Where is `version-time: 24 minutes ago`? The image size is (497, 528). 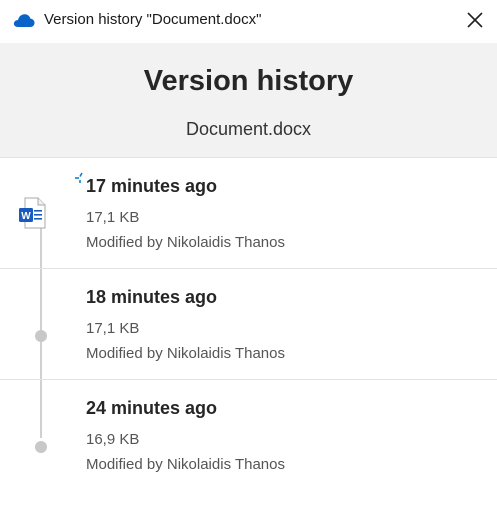 version-time: 24 minutes ago is located at coordinates (152, 408).